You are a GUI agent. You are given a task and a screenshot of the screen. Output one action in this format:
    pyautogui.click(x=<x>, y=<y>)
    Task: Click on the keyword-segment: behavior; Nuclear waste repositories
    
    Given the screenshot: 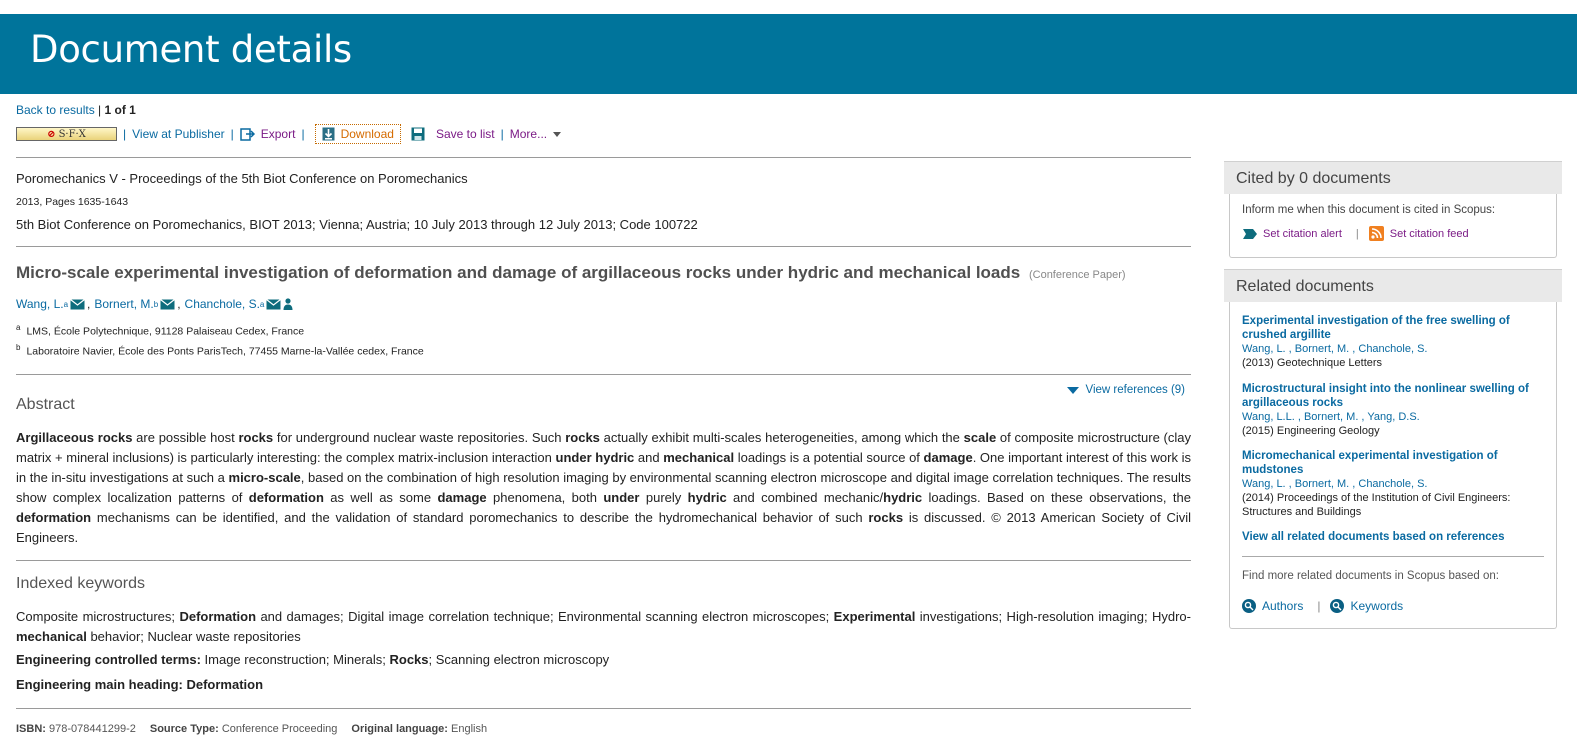 What is the action you would take?
    pyautogui.click(x=193, y=636)
    